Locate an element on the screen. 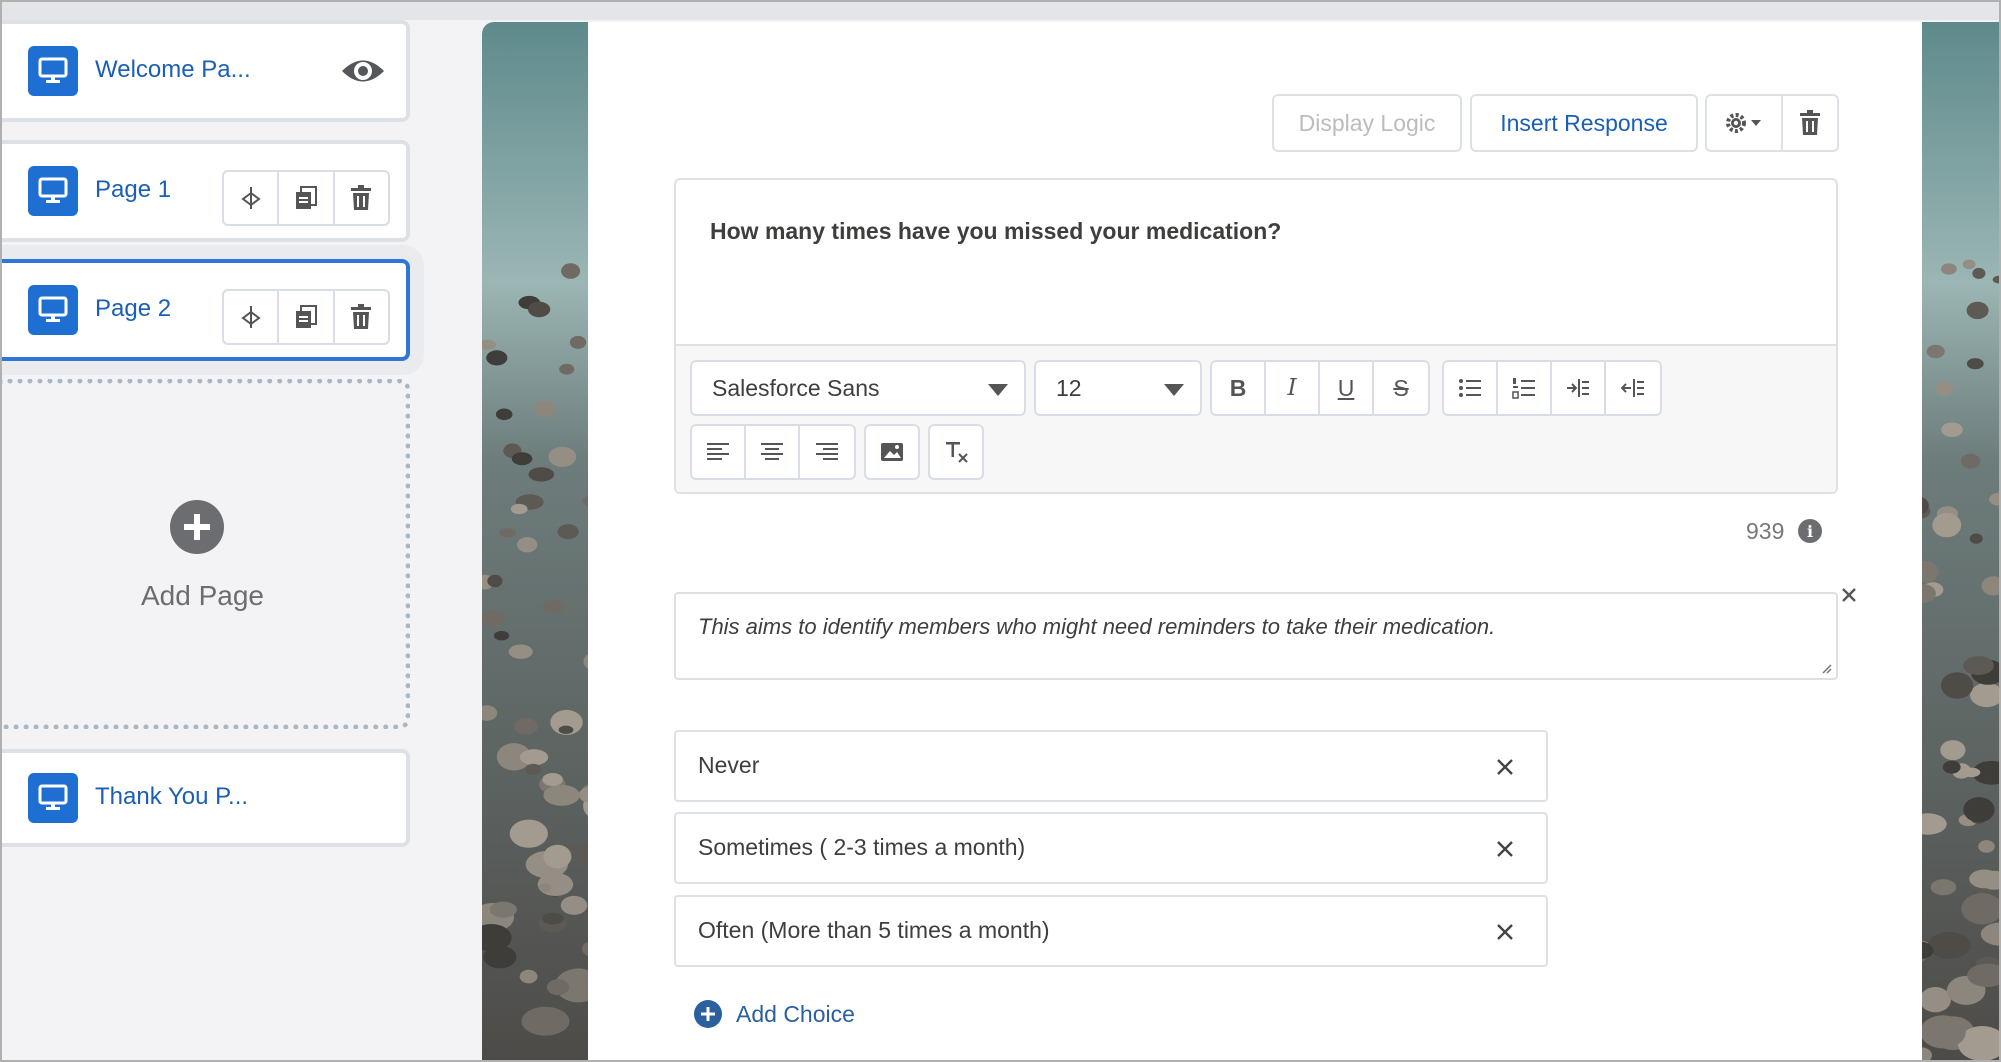 The image size is (2001, 1062). align-center-icon is located at coordinates (773, 452).